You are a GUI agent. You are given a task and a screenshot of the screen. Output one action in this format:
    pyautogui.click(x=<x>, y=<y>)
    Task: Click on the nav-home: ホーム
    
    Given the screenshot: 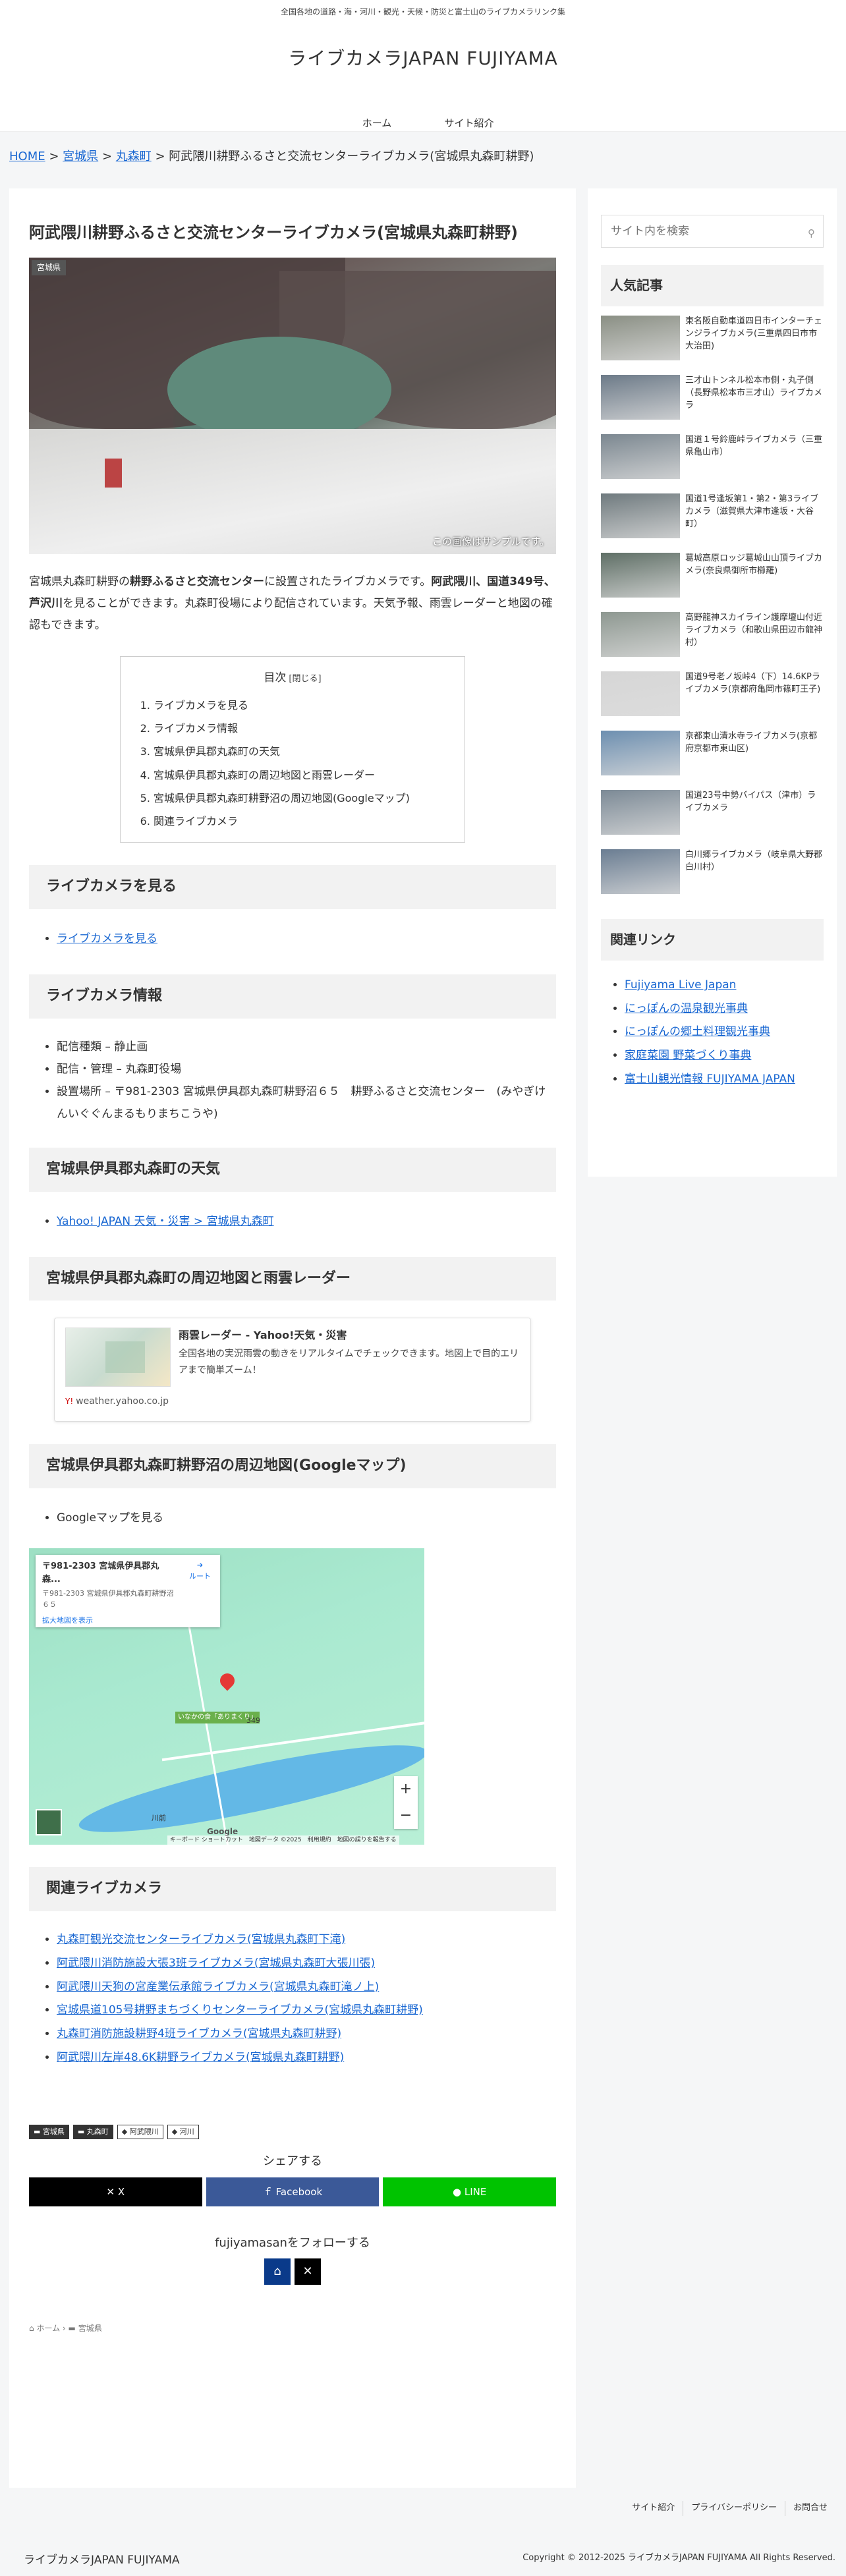 What is the action you would take?
    pyautogui.click(x=377, y=123)
    